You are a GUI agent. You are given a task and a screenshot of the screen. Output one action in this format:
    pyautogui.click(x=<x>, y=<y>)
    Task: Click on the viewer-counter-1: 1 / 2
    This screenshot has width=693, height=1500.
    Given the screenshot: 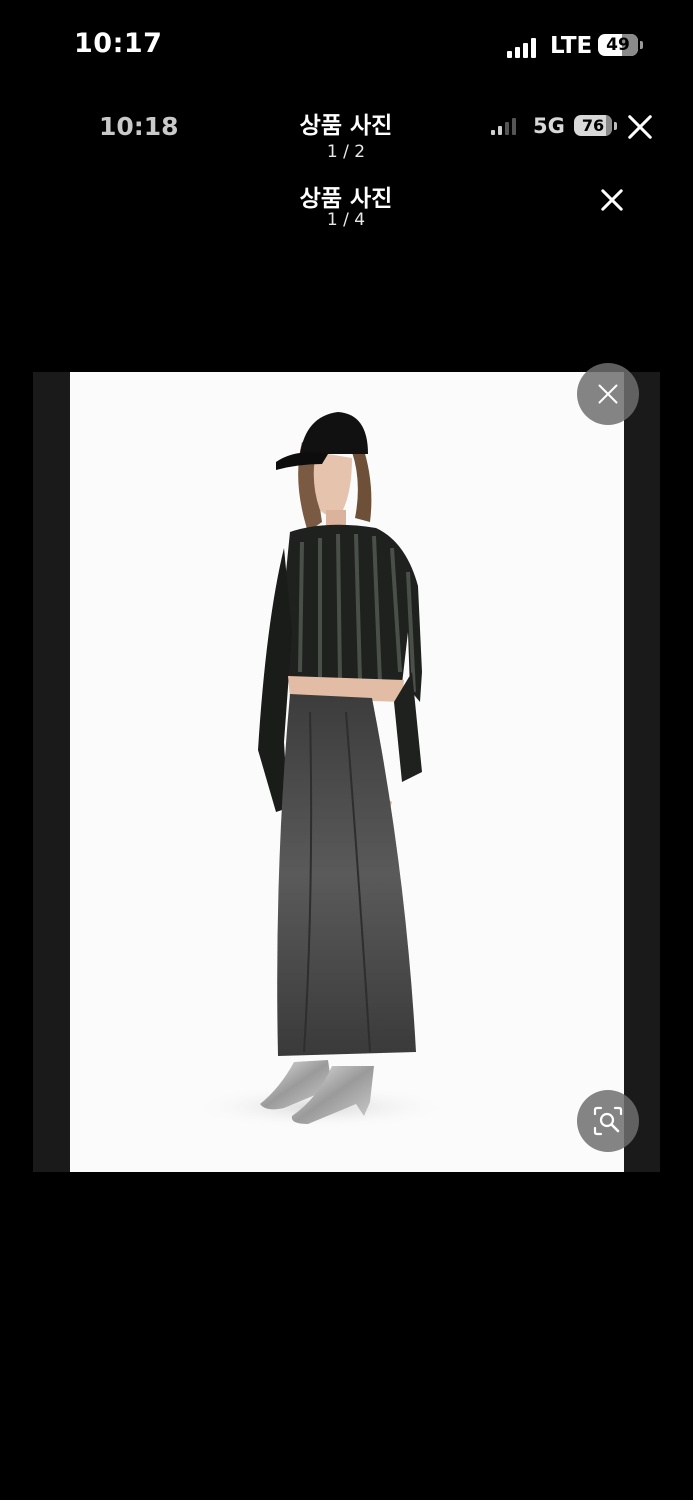 What is the action you would take?
    pyautogui.click(x=346, y=152)
    